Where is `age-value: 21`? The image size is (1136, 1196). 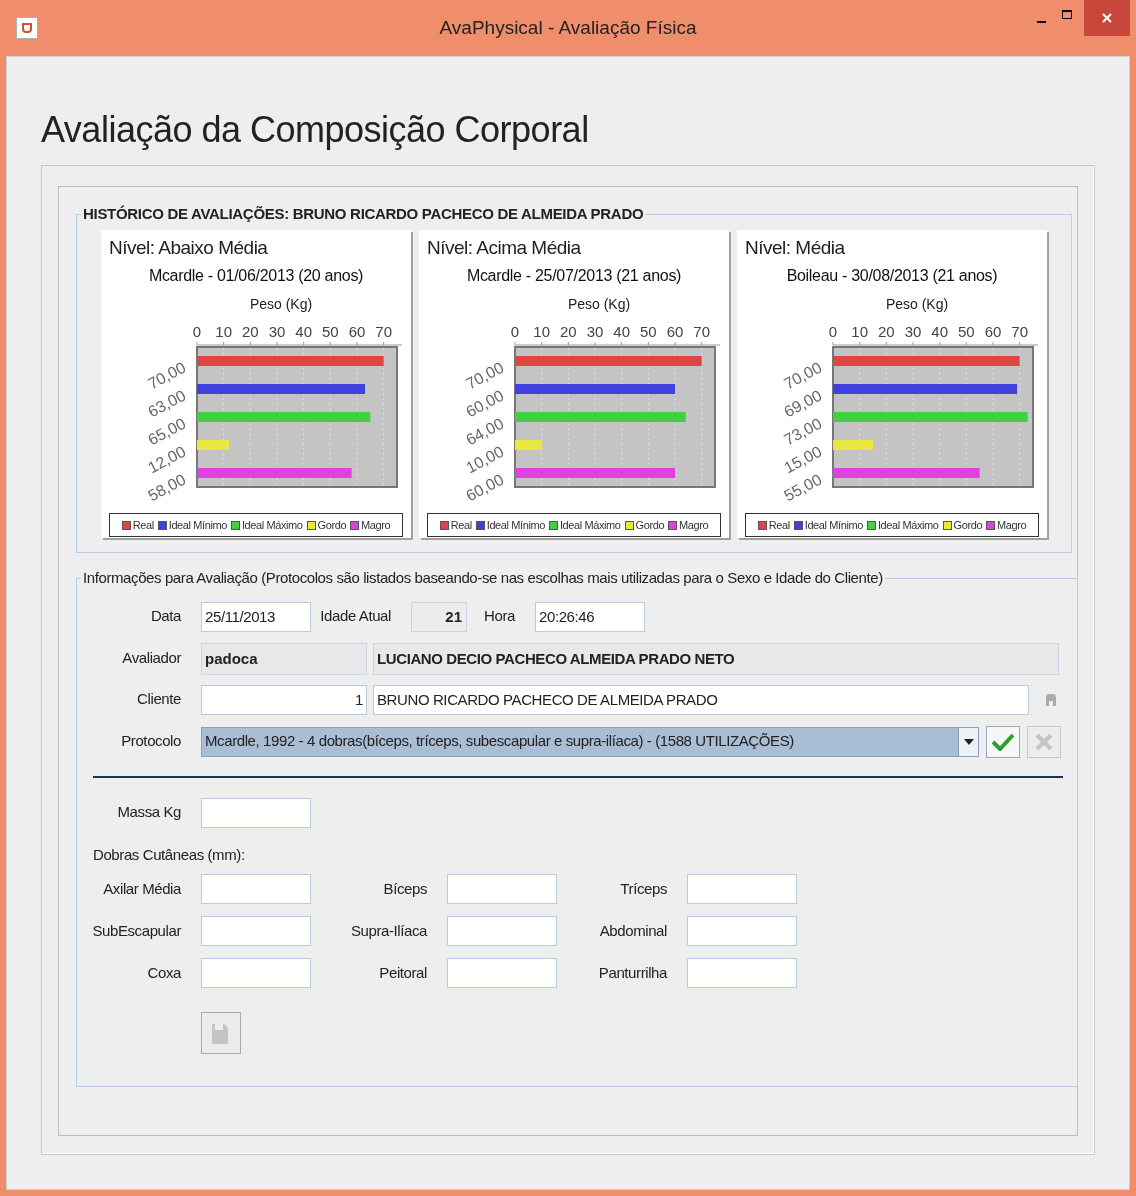 age-value: 21 is located at coordinates (439, 616).